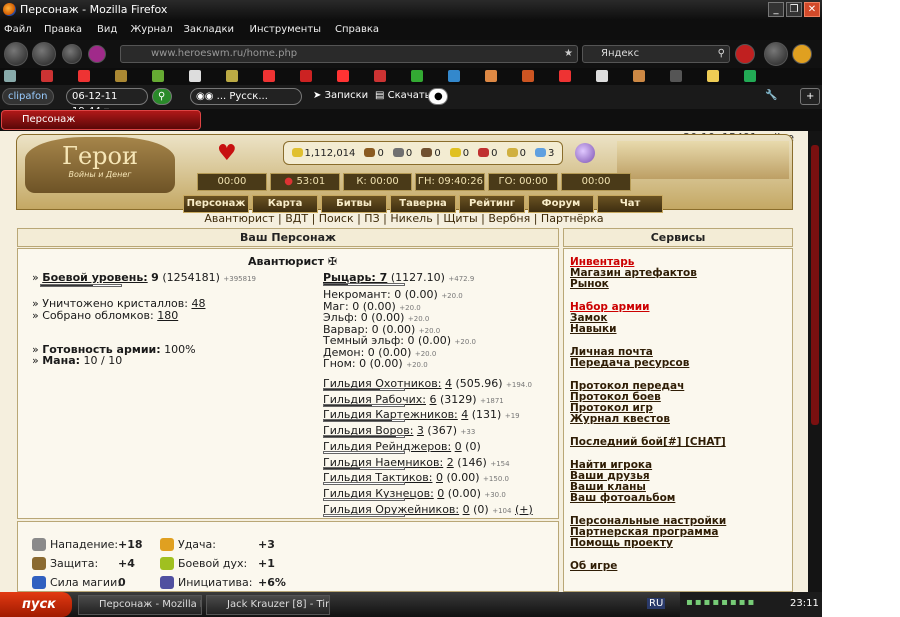  Describe the element at coordinates (63, 29) in the screenshot. I see `menu-item: Правка` at that location.